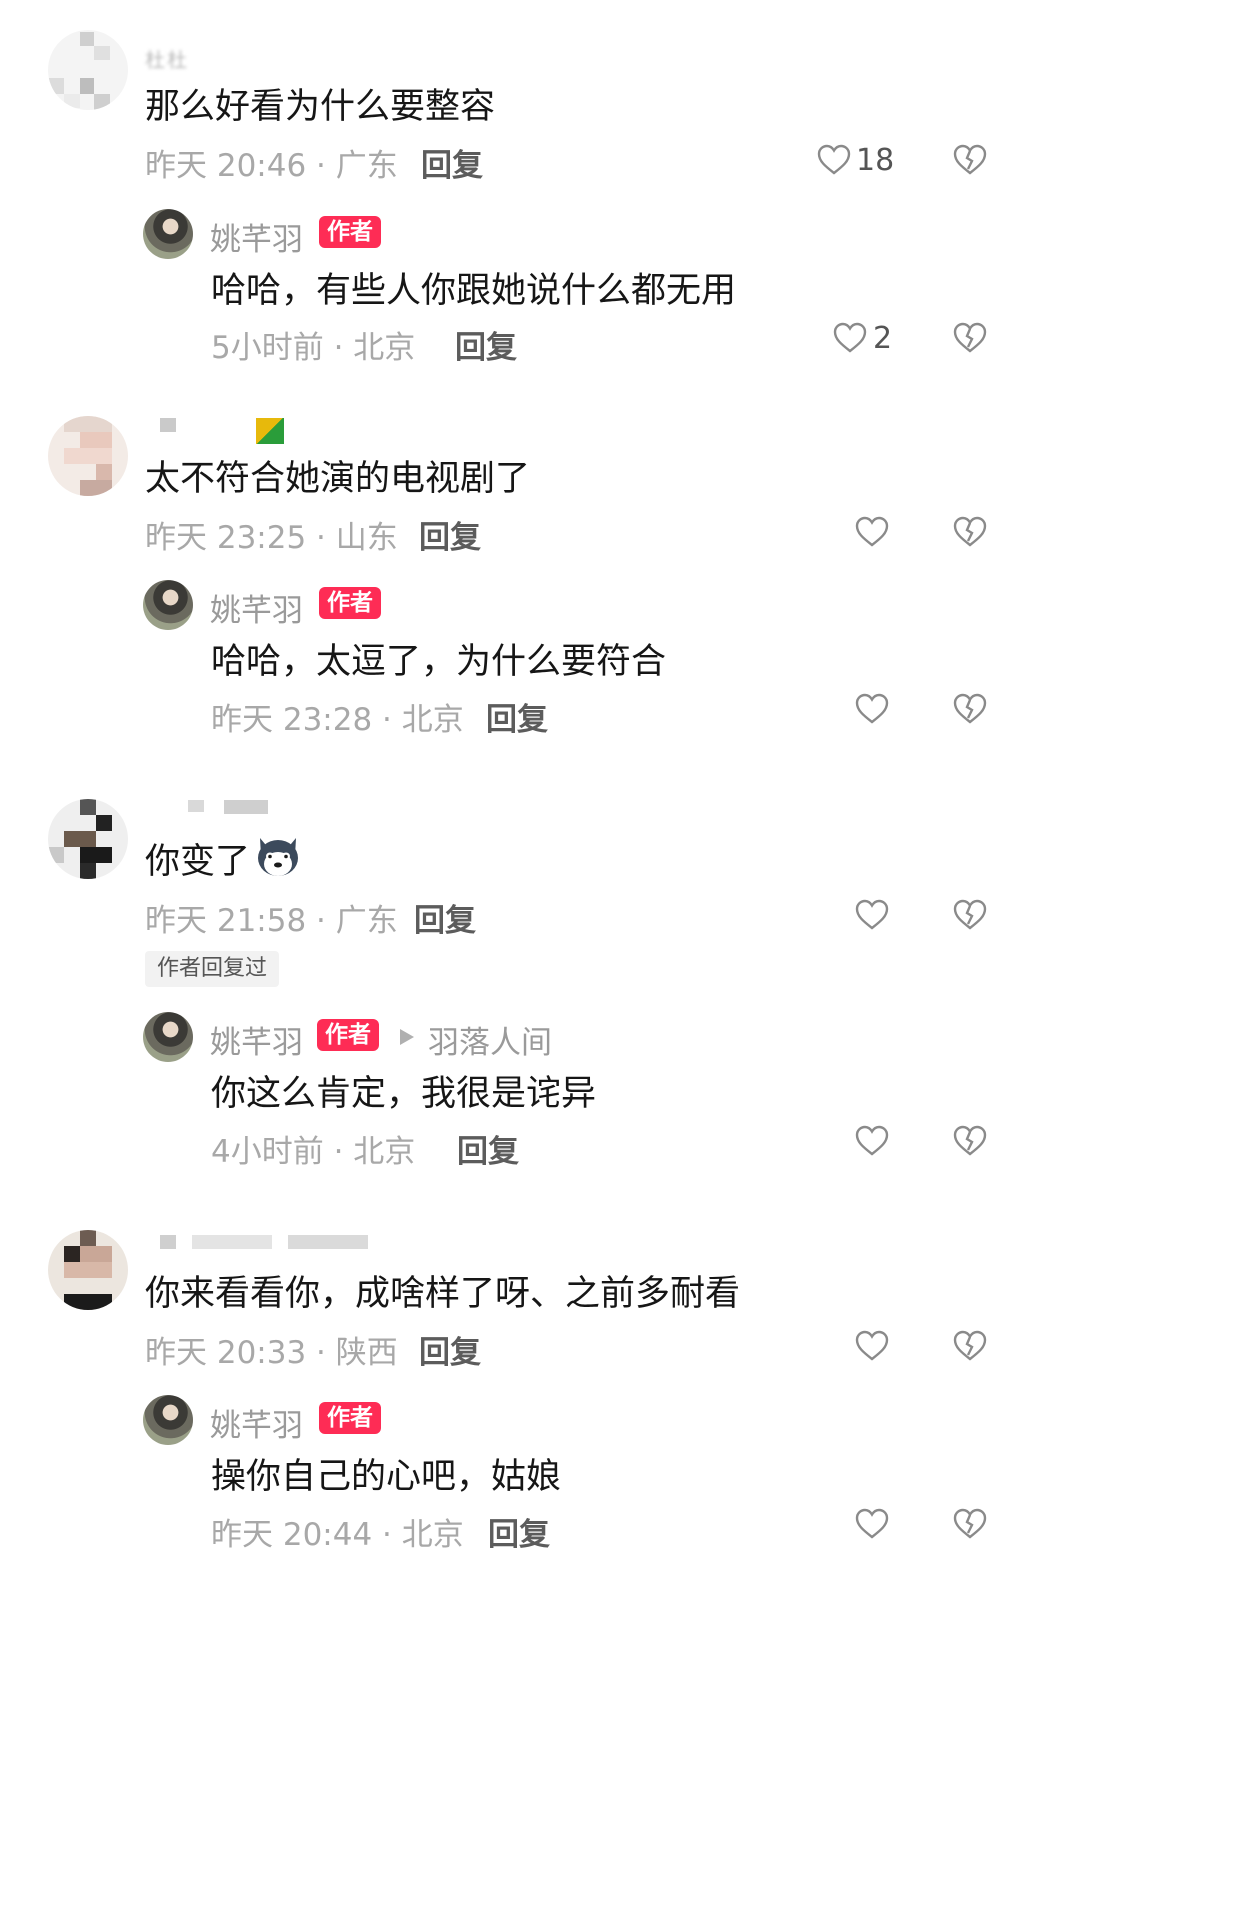  I want to click on reply-to-user: 羽落人间, so click(490, 1039).